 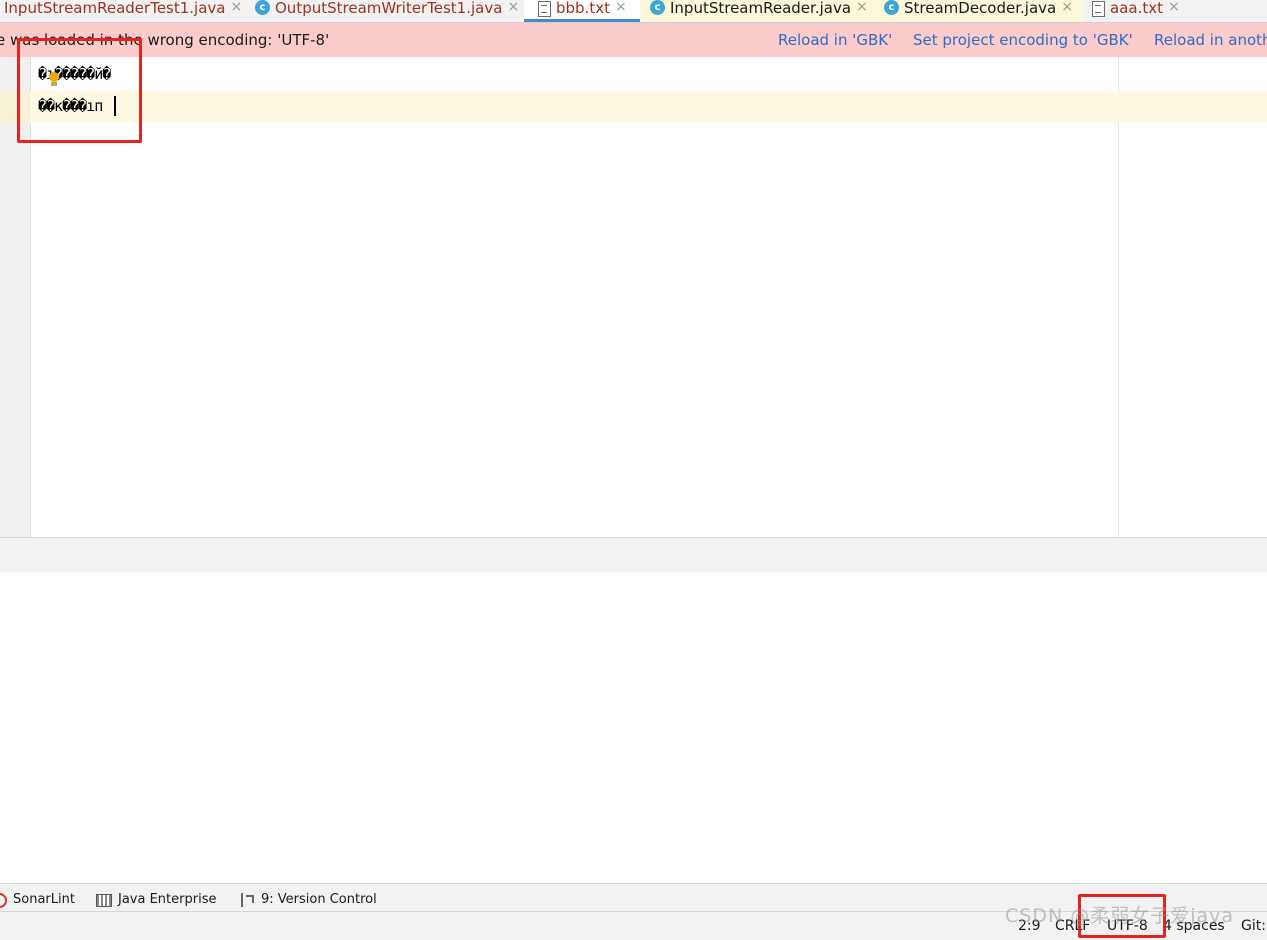 I want to click on vcs-branch: Git:, so click(x=1253, y=926).